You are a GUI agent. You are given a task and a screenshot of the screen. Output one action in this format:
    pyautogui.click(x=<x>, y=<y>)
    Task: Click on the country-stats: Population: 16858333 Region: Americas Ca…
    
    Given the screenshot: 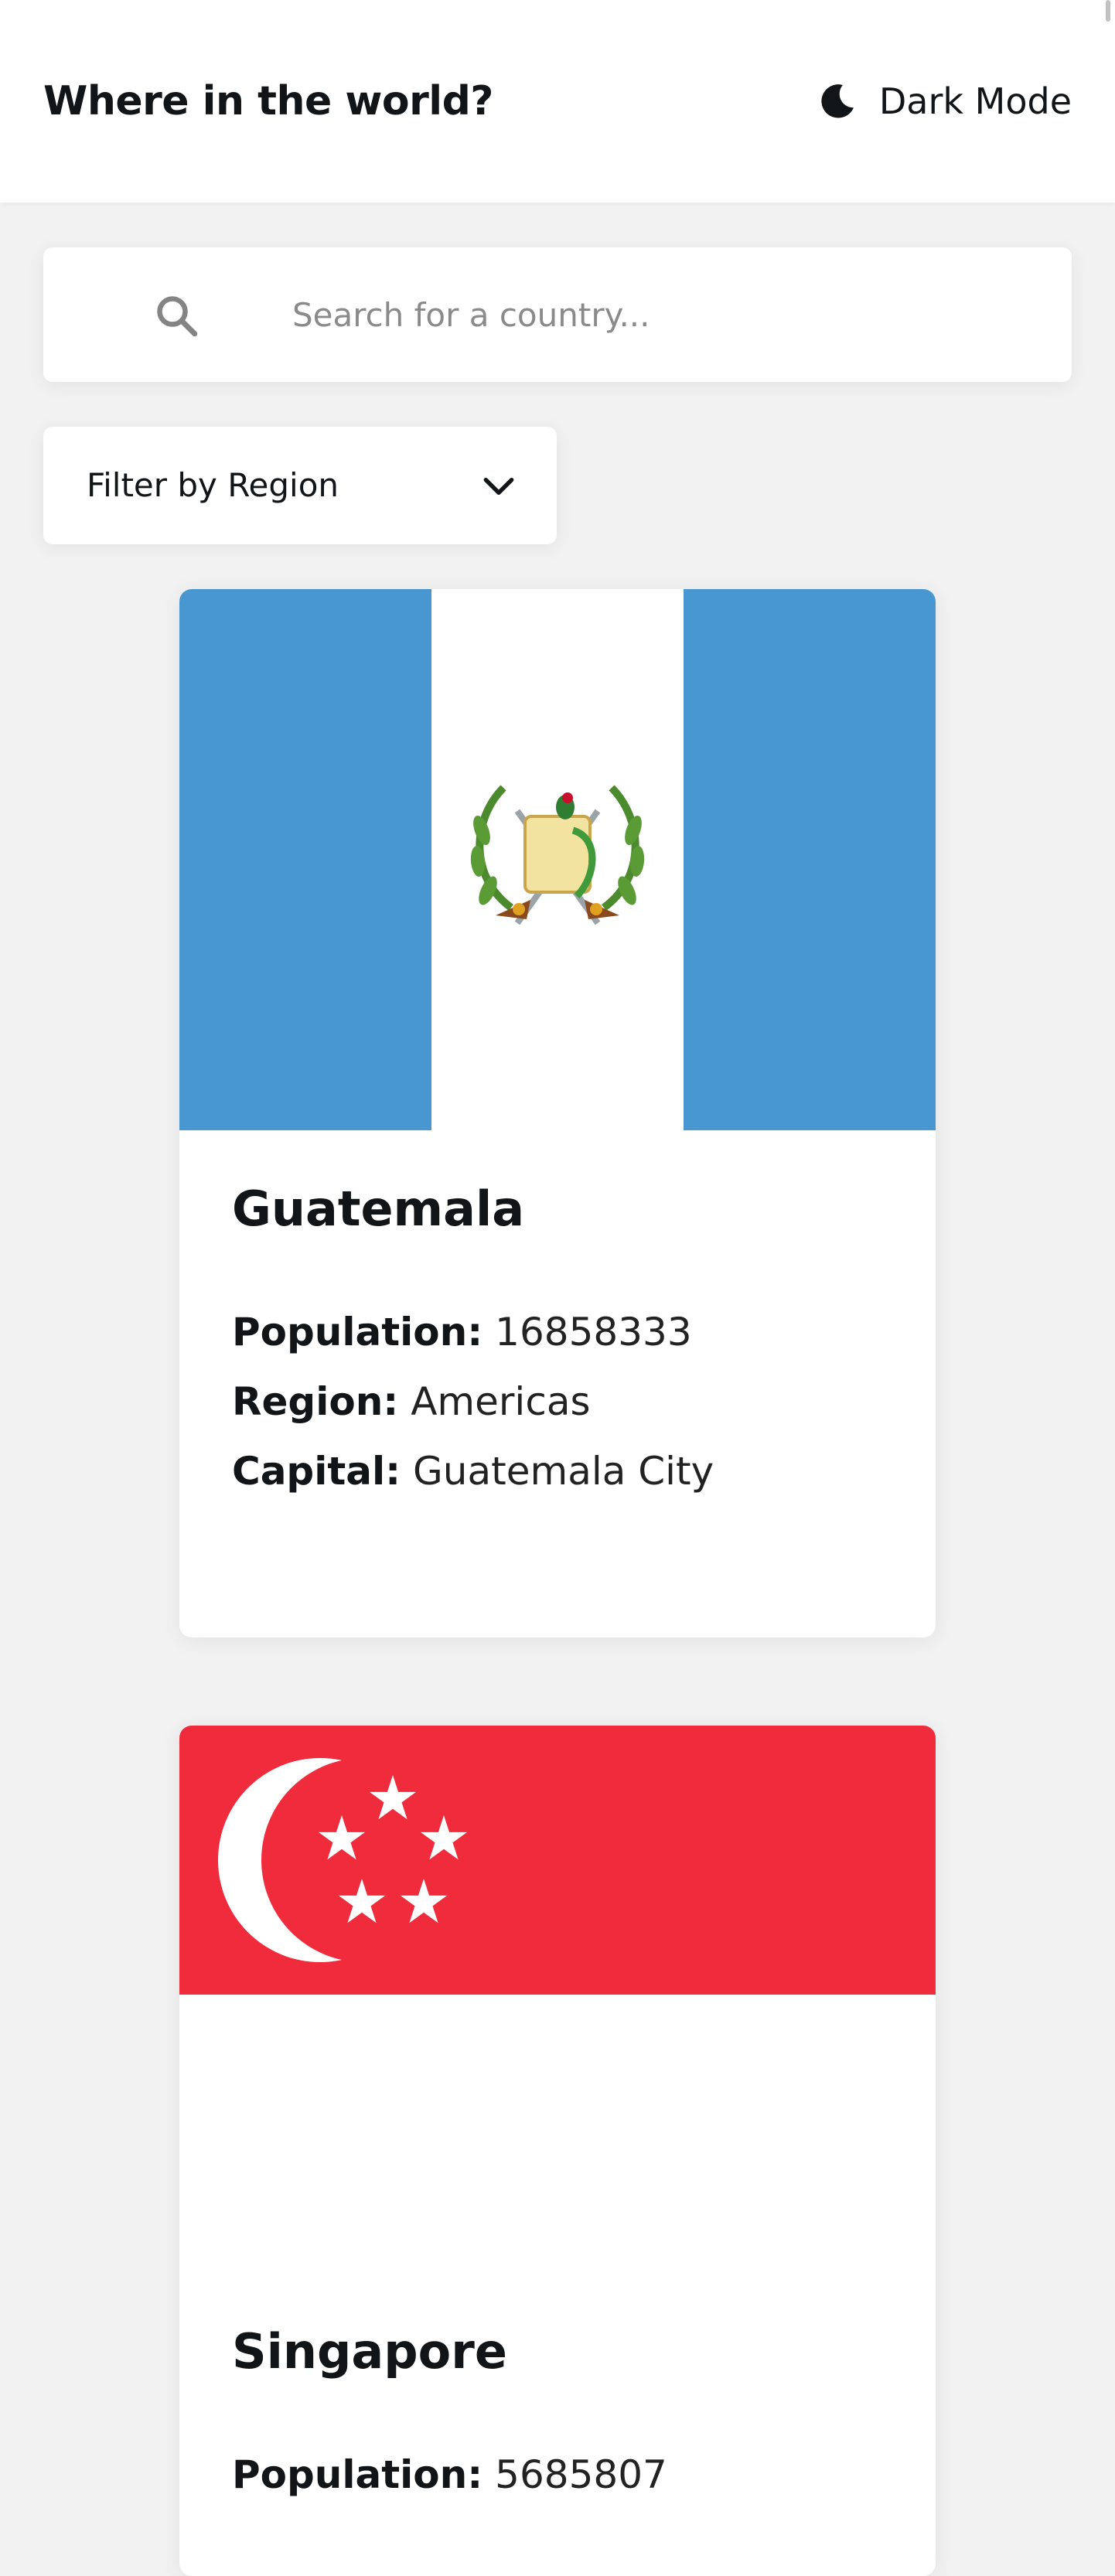 What is the action you would take?
    pyautogui.click(x=557, y=1401)
    